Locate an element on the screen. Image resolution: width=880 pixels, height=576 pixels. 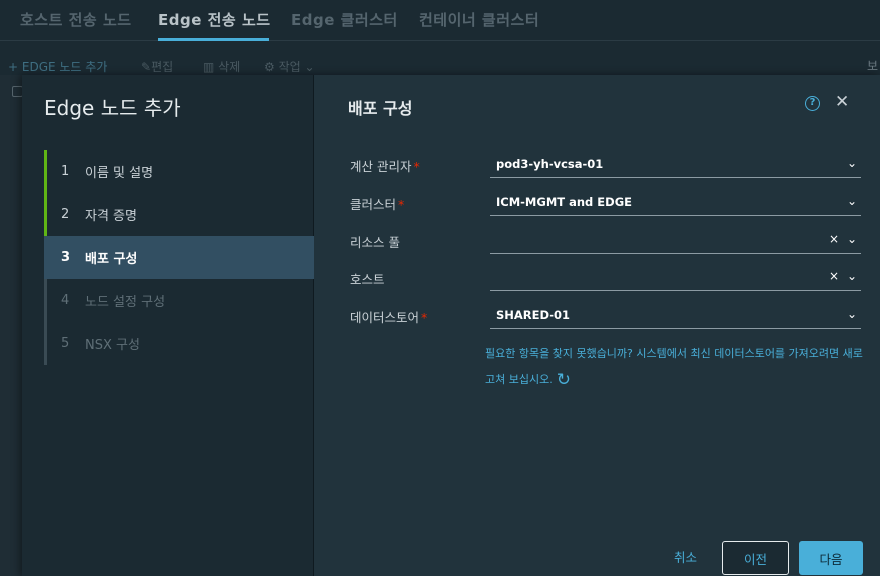
plus-icon: + is located at coordinates (15, 67).